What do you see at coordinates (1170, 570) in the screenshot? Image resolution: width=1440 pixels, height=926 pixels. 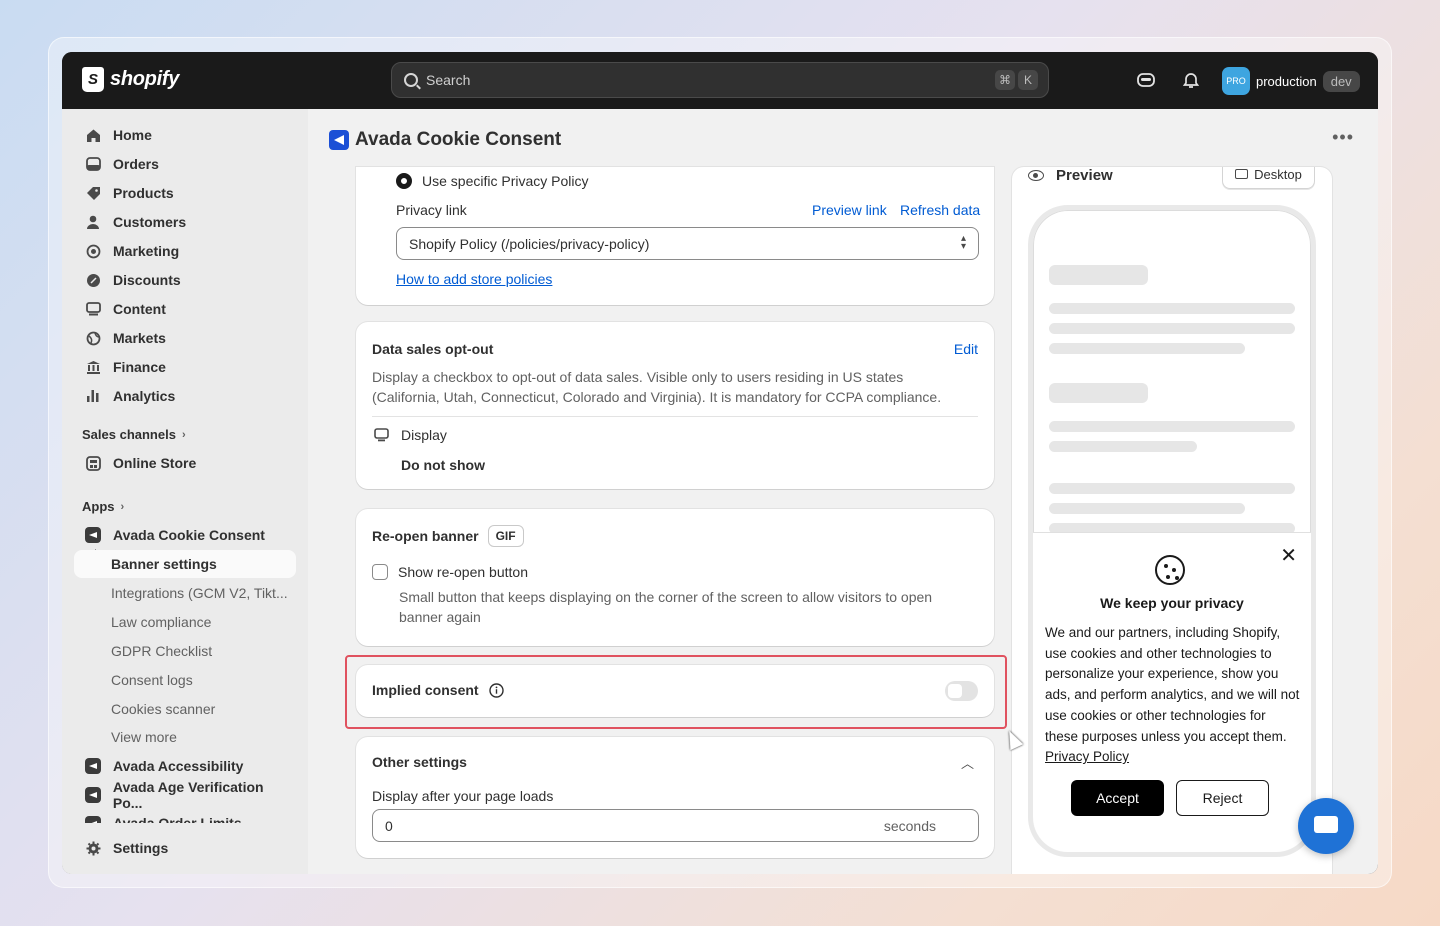 I see `cookie-icon` at bounding box center [1170, 570].